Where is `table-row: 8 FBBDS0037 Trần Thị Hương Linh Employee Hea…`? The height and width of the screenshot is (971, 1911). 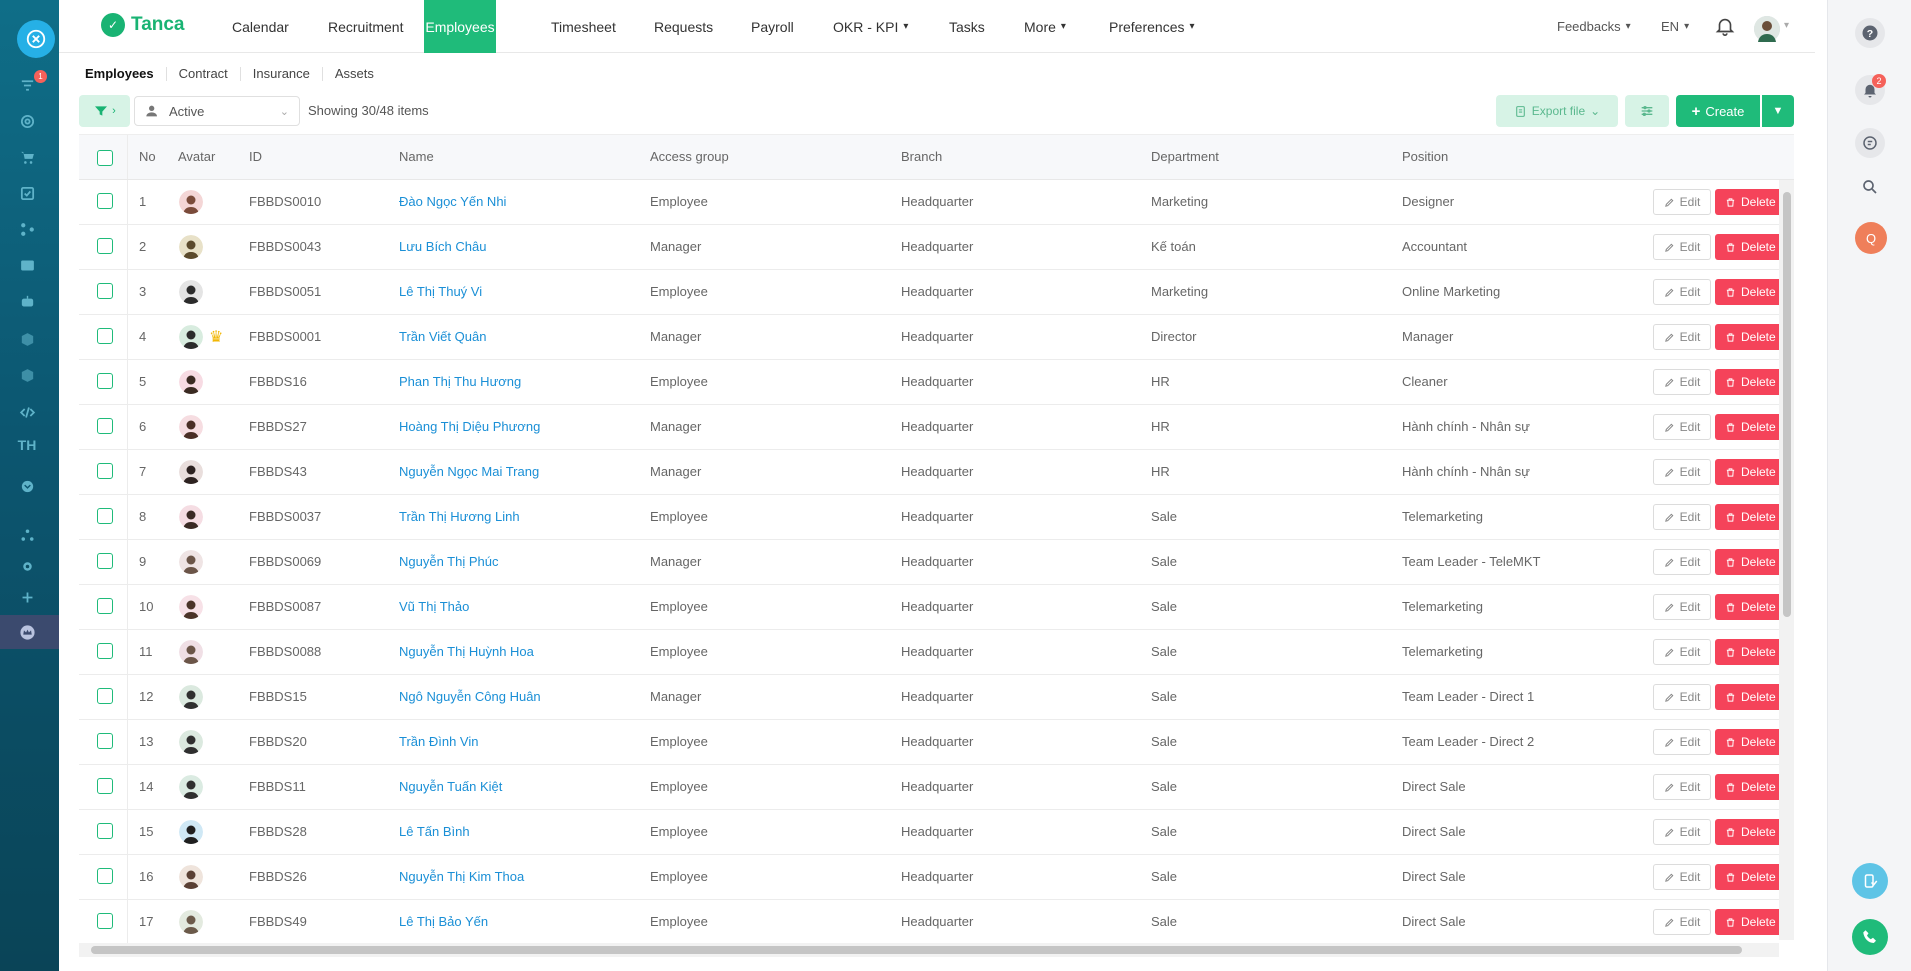
table-row: 8 FBBDS0037 Trần Thị Hương Linh Employee Hea… is located at coordinates (932, 517).